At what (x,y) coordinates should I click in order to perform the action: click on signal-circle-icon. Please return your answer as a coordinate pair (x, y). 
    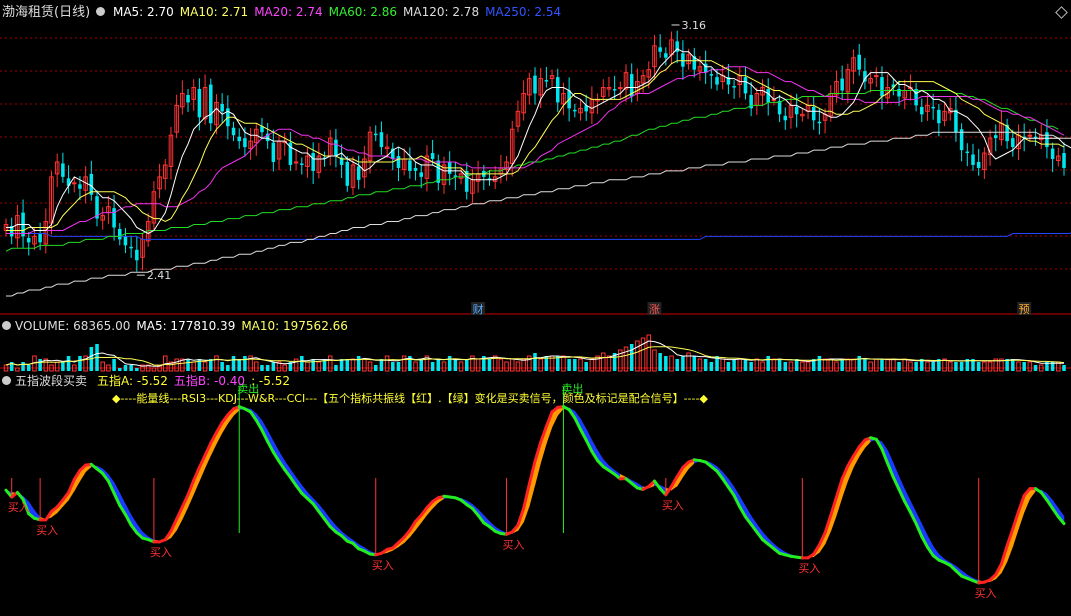
    Looking at the image, I should click on (6, 380).